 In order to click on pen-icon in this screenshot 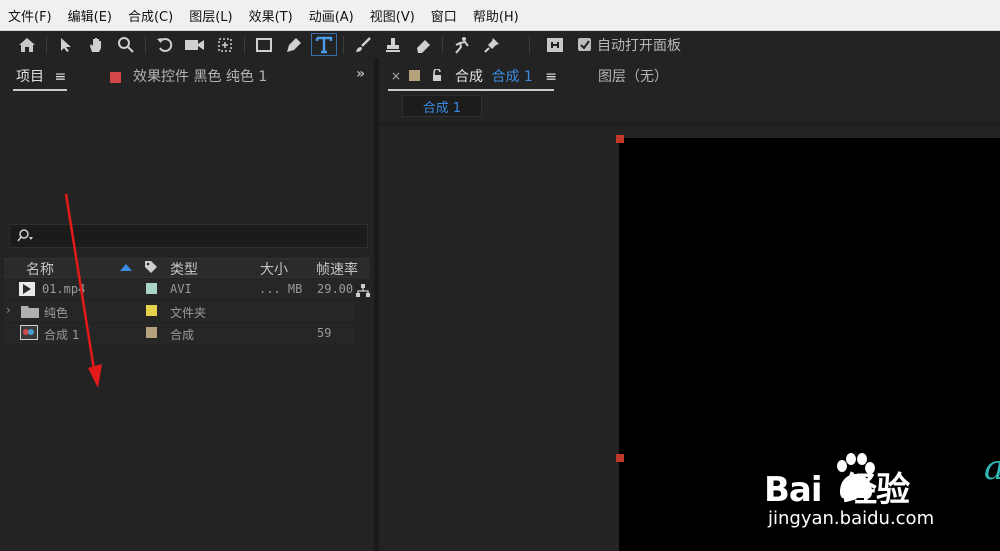, I will do `click(294, 44)`.